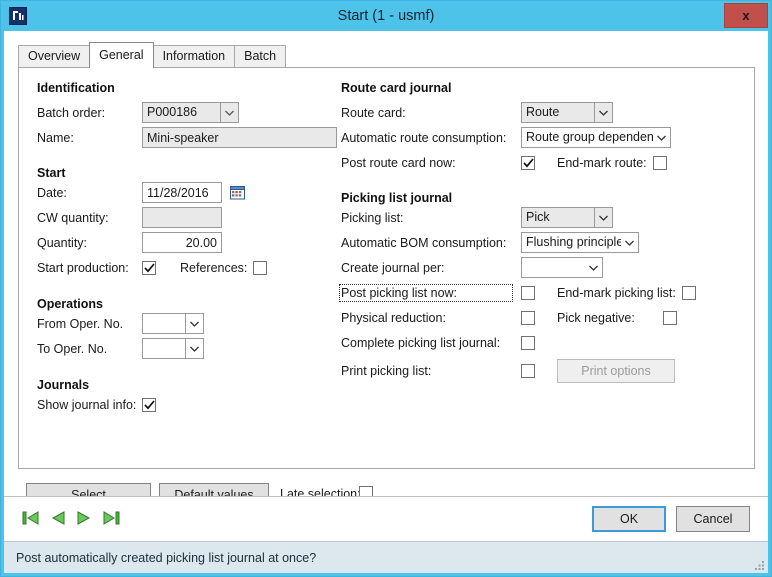  I want to click on name-label: Name:, so click(55, 137).